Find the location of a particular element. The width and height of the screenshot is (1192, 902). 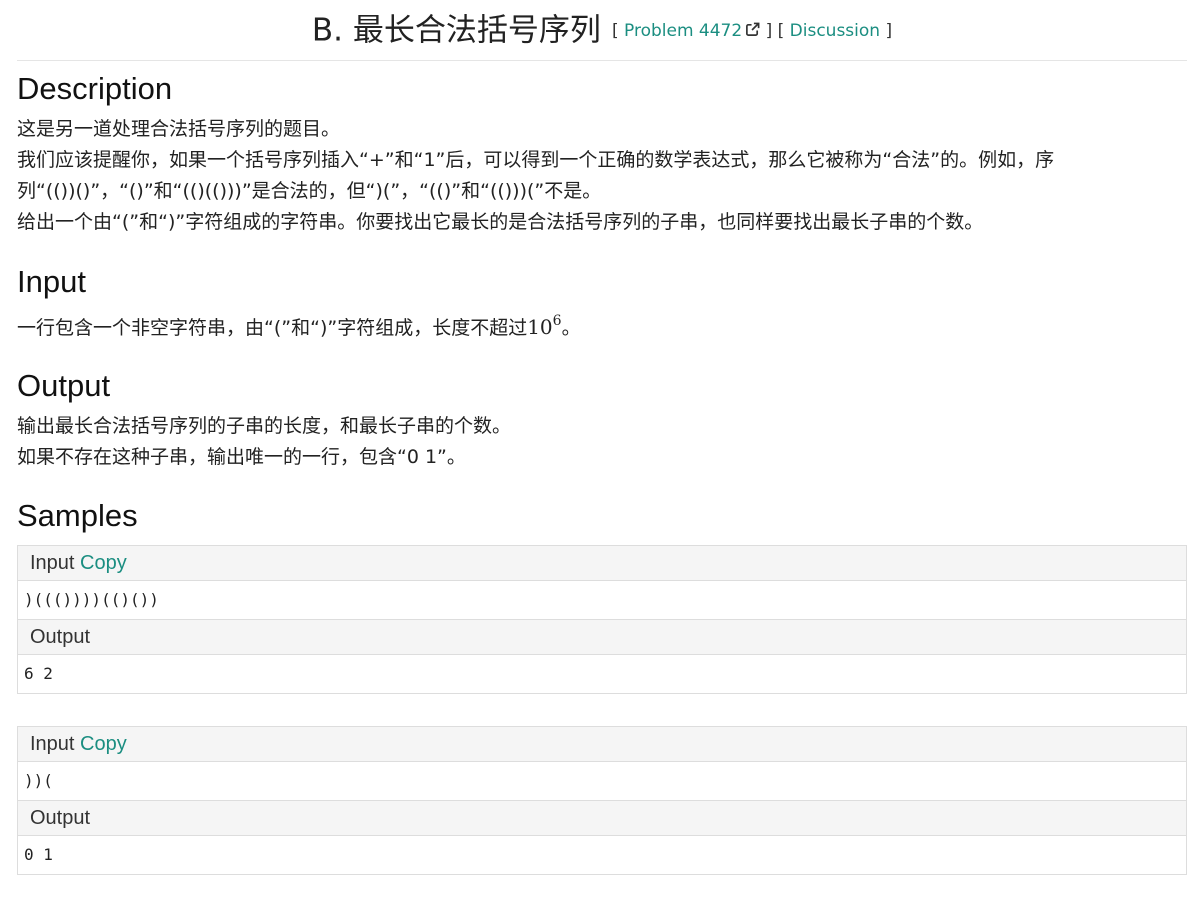

description-heading: Description is located at coordinates (95, 88).